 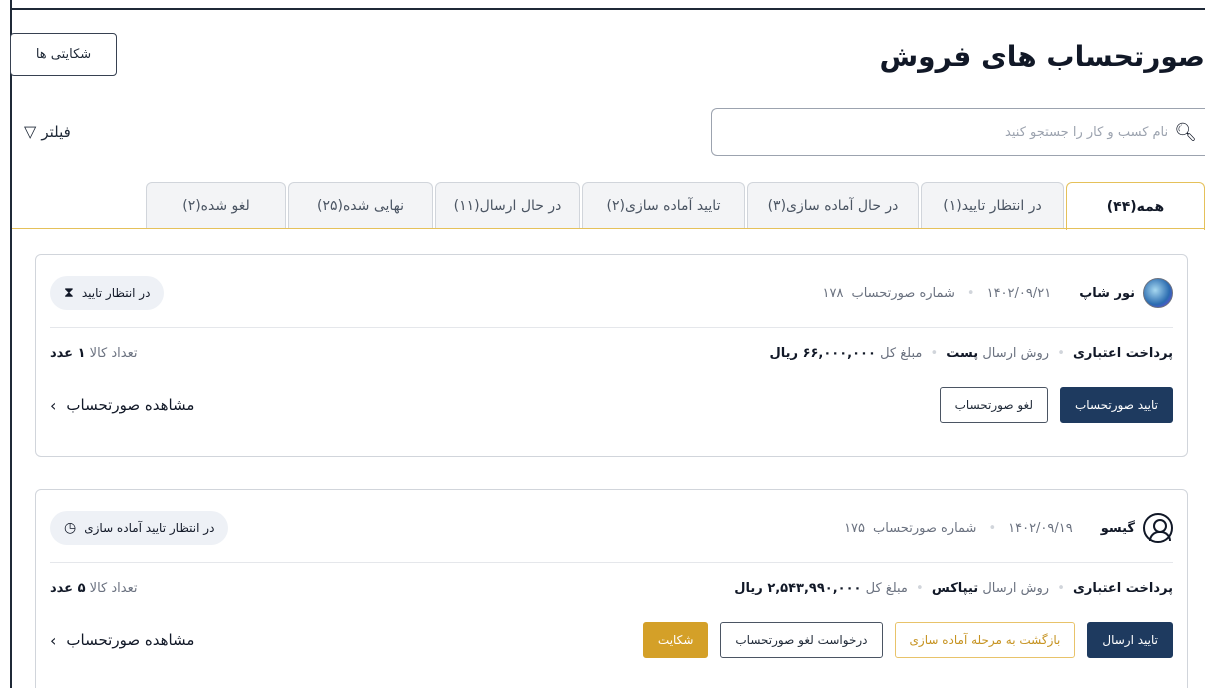 I want to click on search-box: 🔍︎, so click(x=958, y=132).